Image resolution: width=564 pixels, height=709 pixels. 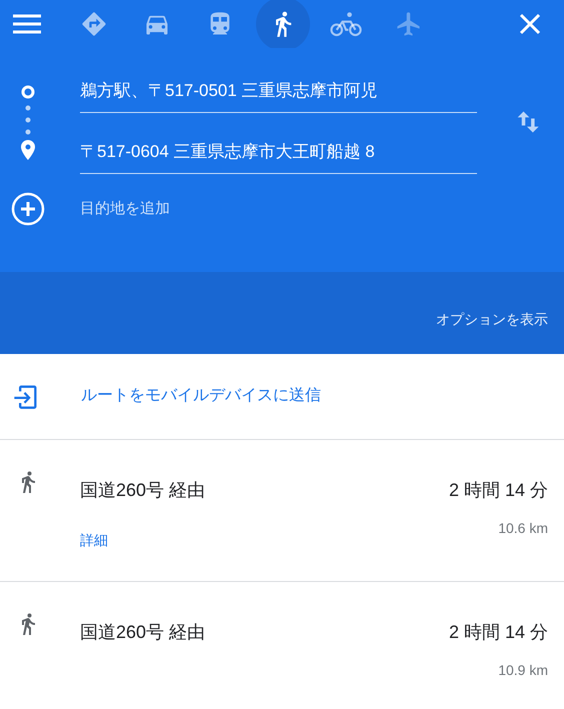 What do you see at coordinates (28, 209) in the screenshot?
I see `add-circle-icon` at bounding box center [28, 209].